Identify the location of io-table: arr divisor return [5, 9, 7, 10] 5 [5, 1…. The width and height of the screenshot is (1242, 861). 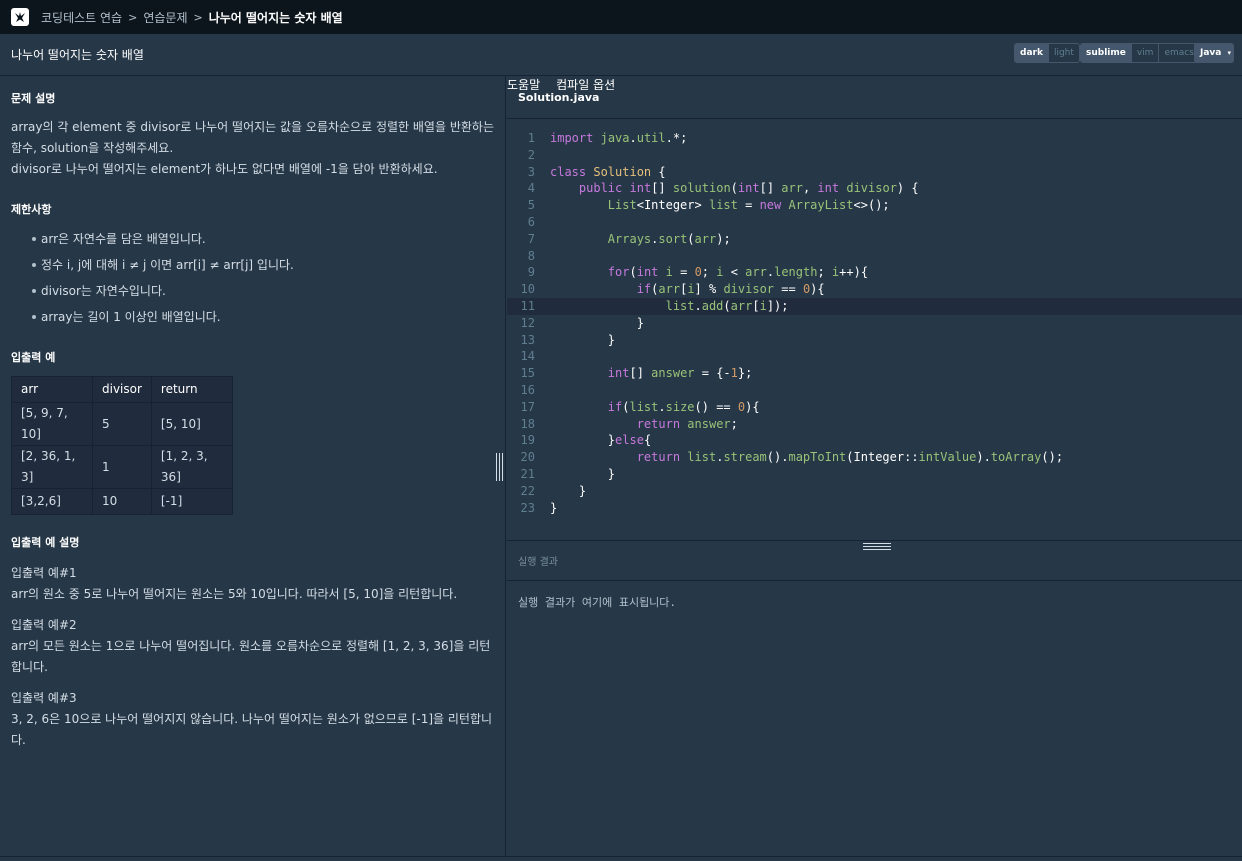
(122, 445).